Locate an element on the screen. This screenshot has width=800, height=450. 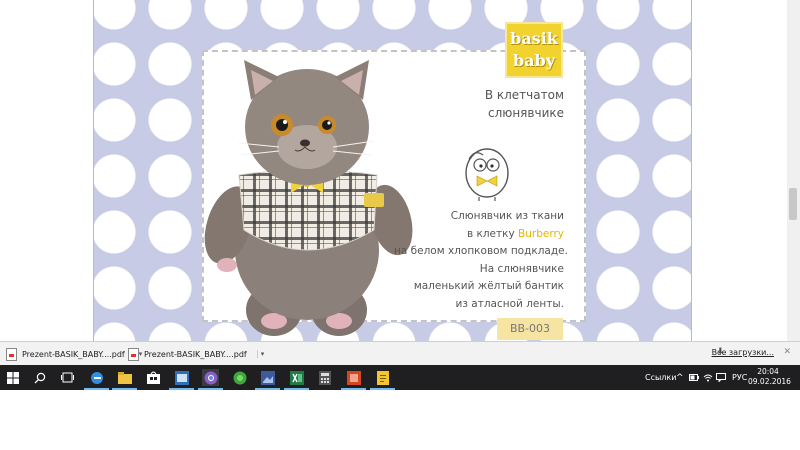
download-item-2: Prezent-BASIK_BABY....pdf ▾ is located at coordinates (196, 354).